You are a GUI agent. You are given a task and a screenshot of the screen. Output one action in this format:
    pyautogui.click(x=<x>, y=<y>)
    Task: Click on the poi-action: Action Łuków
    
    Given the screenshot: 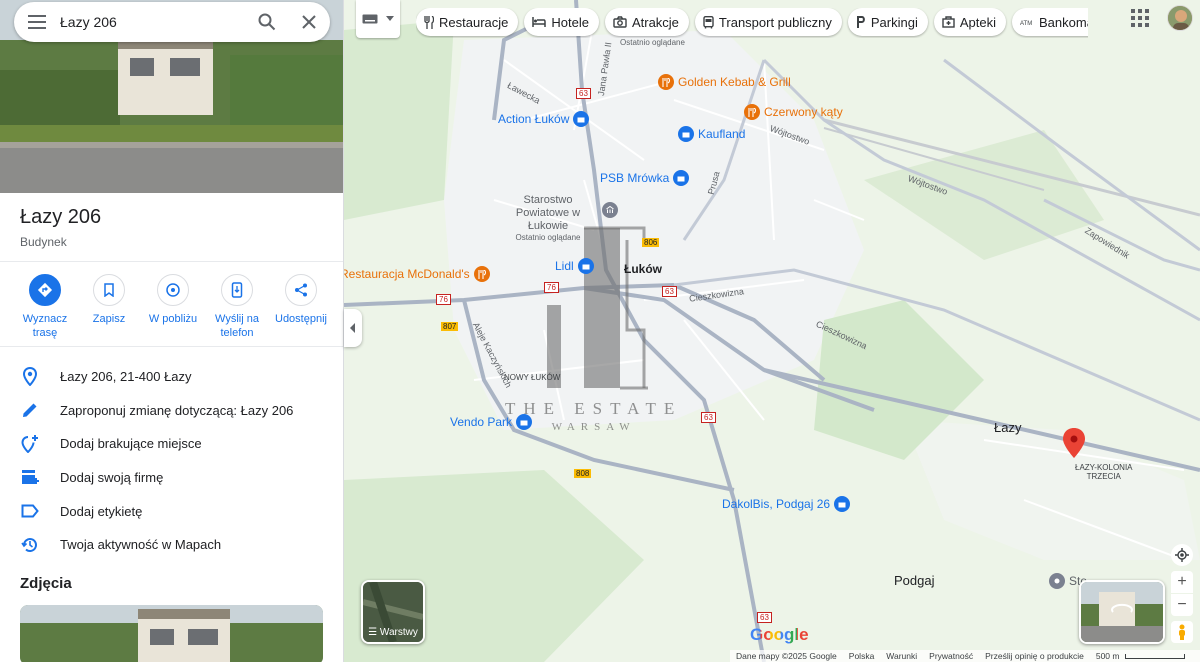 What is the action you would take?
    pyautogui.click(x=544, y=119)
    